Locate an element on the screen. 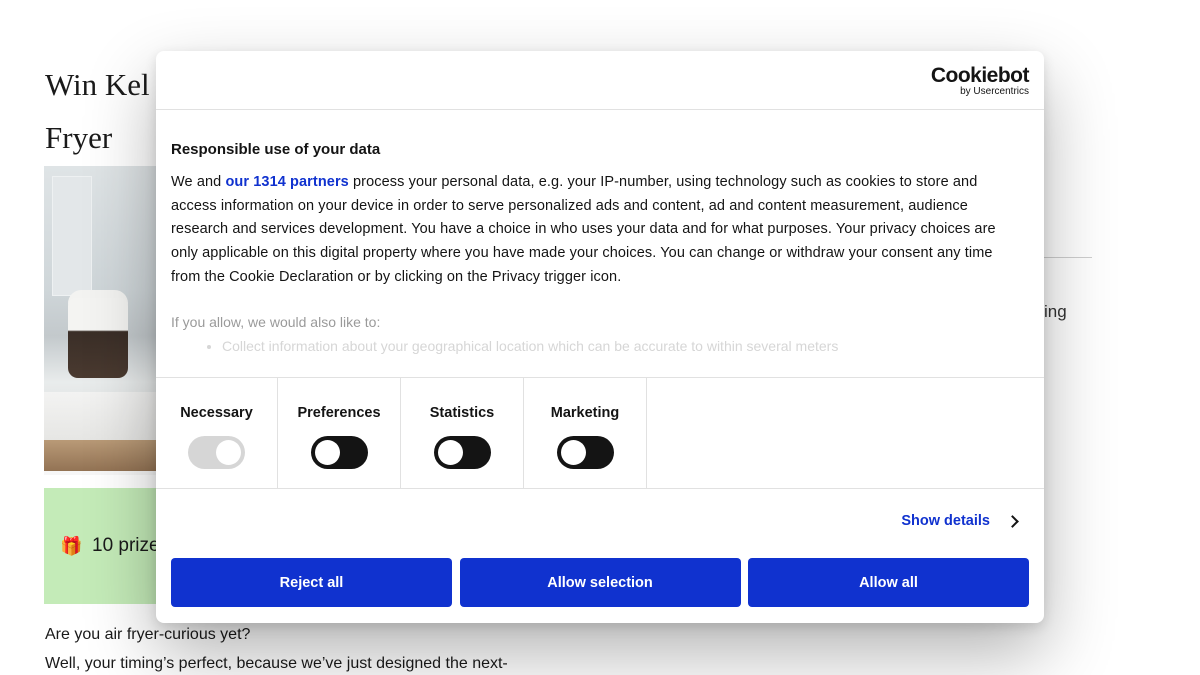  dialog-heading: Responsible use of your data is located at coordinates (276, 149).